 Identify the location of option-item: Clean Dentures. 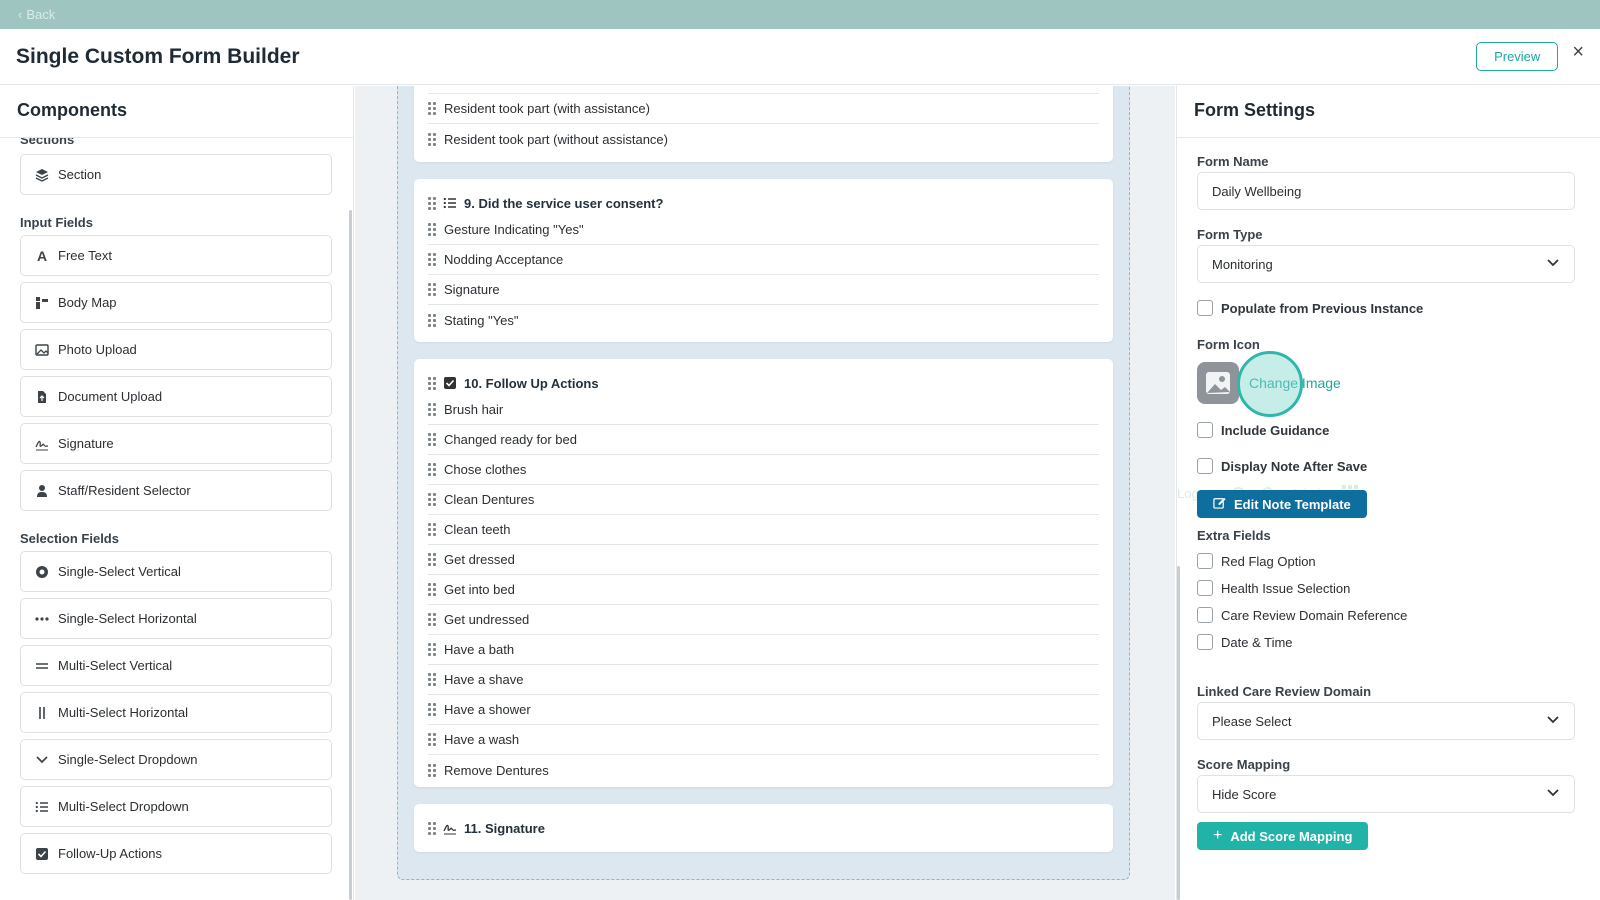
(763, 500).